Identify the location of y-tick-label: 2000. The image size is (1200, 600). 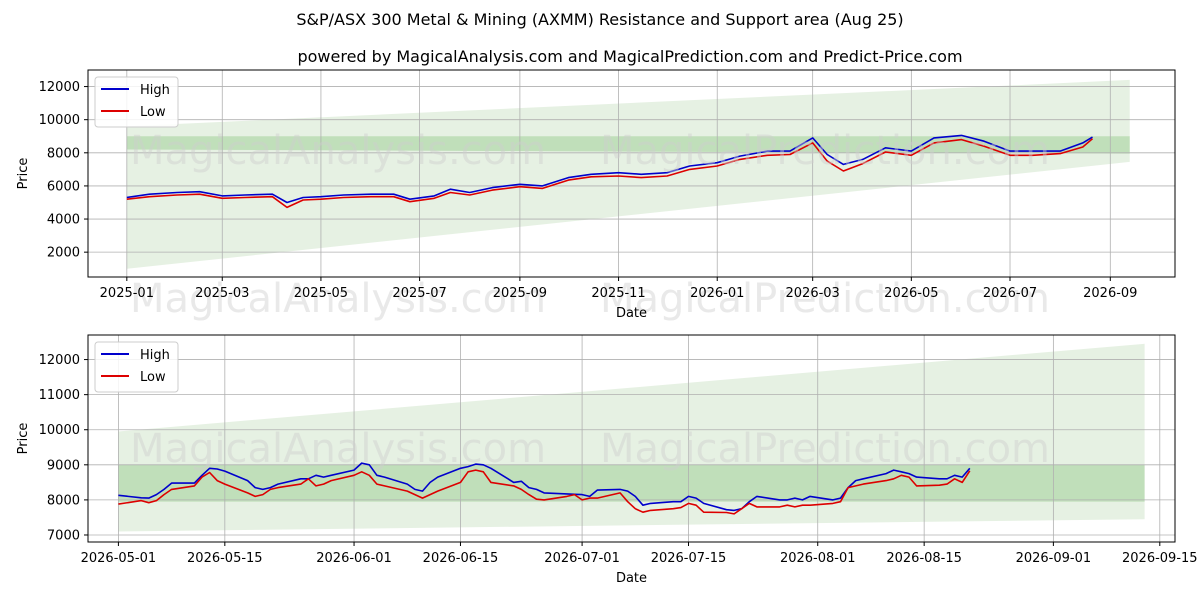
(63, 253).